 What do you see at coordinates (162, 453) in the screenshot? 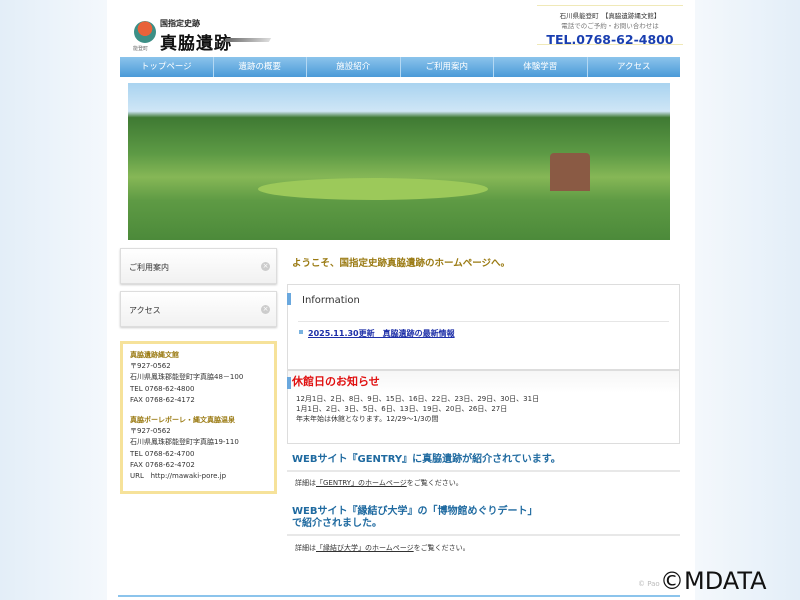
I see `info-tel: TEL 0768-62-4700` at bounding box center [162, 453].